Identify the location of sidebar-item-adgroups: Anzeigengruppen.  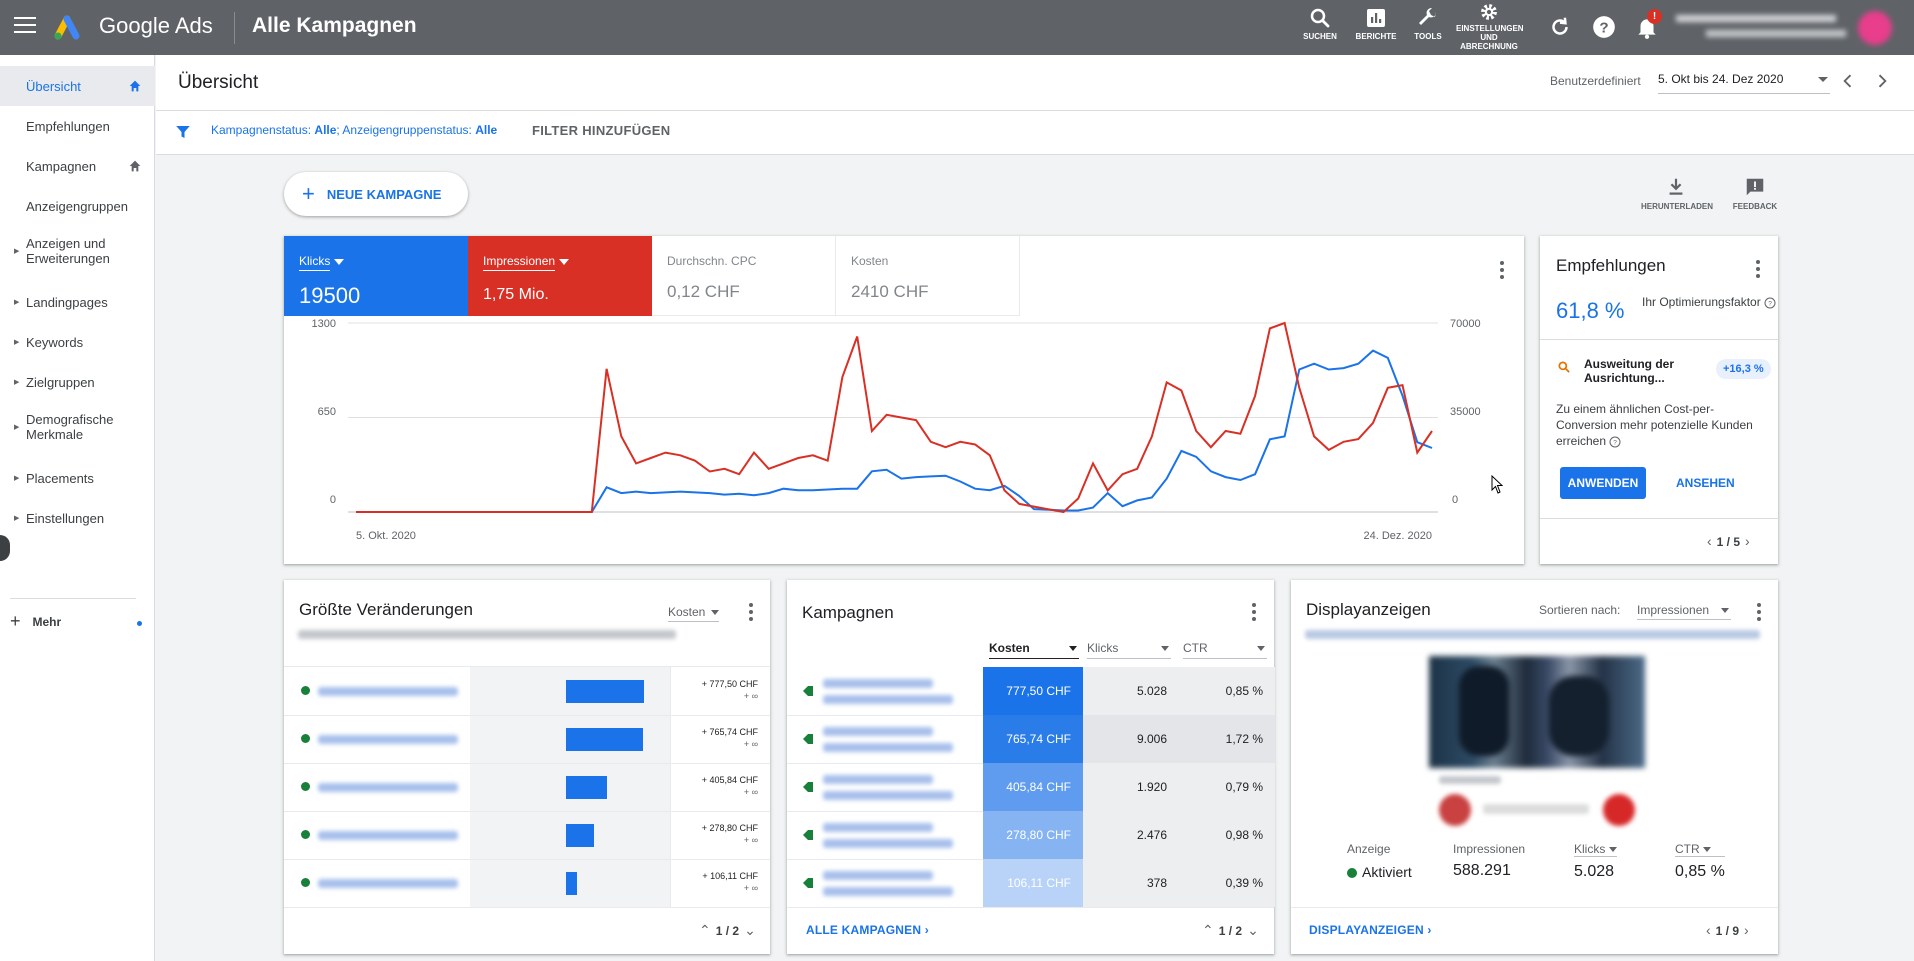
(77, 206).